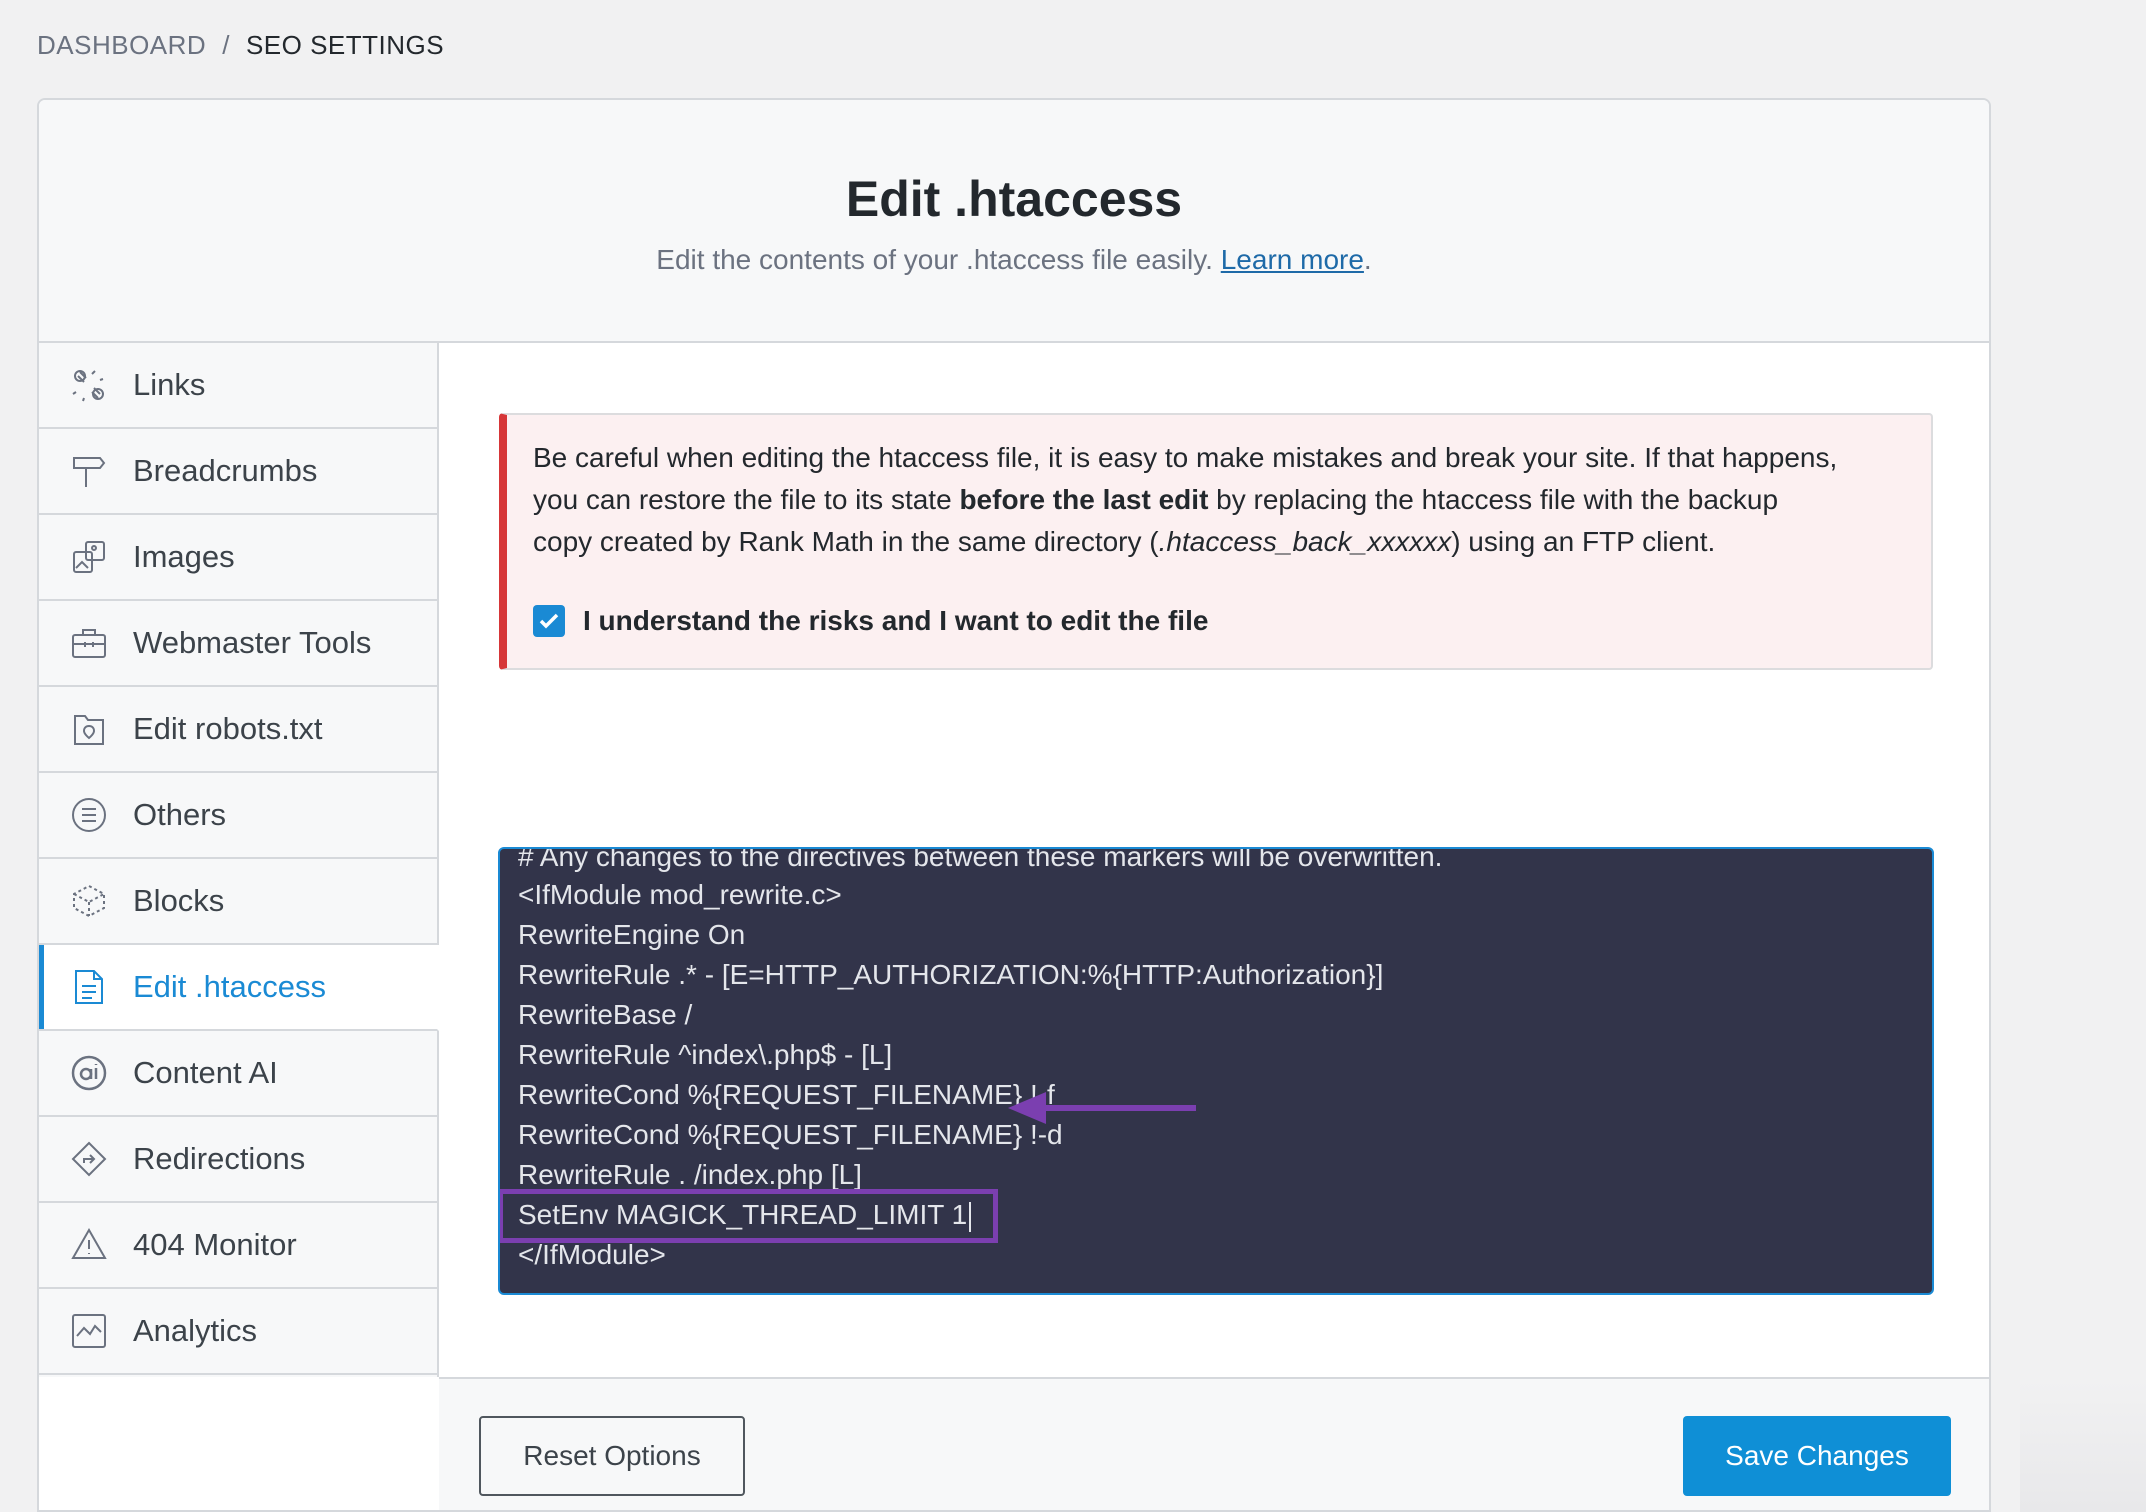  Describe the element at coordinates (89, 901) in the screenshot. I see `blocks-icon` at that location.